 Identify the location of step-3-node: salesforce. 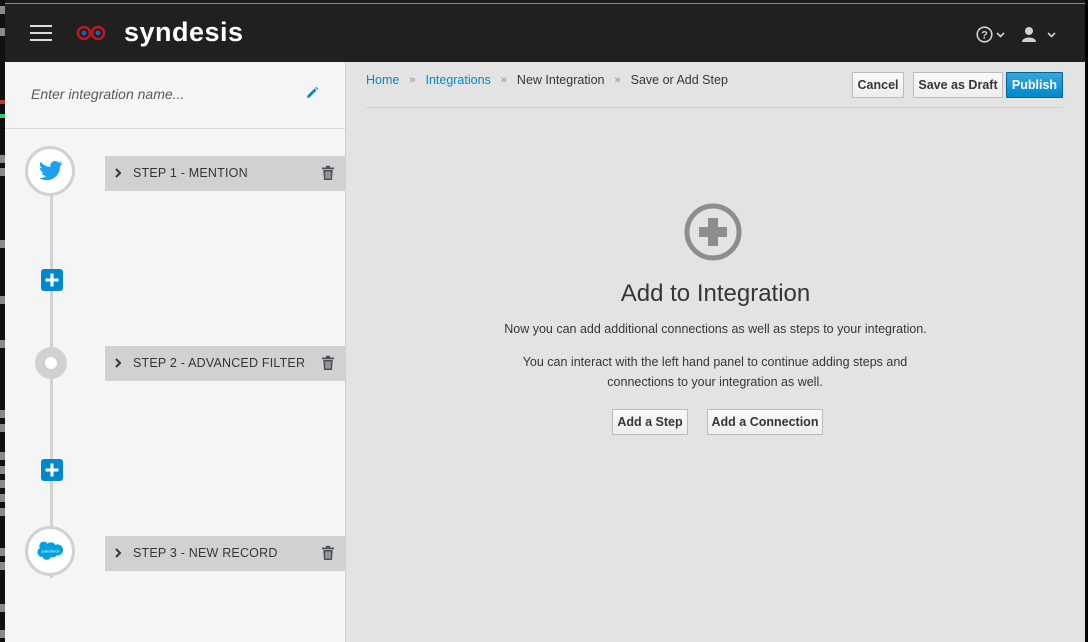
(50, 551).